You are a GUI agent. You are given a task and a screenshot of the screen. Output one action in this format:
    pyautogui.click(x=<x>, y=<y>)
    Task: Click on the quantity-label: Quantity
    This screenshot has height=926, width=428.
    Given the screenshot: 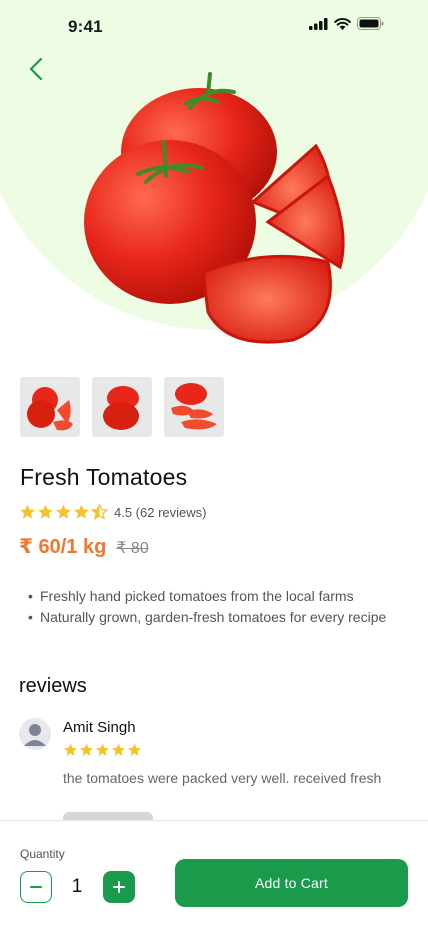 What is the action you would take?
    pyautogui.click(x=42, y=854)
    